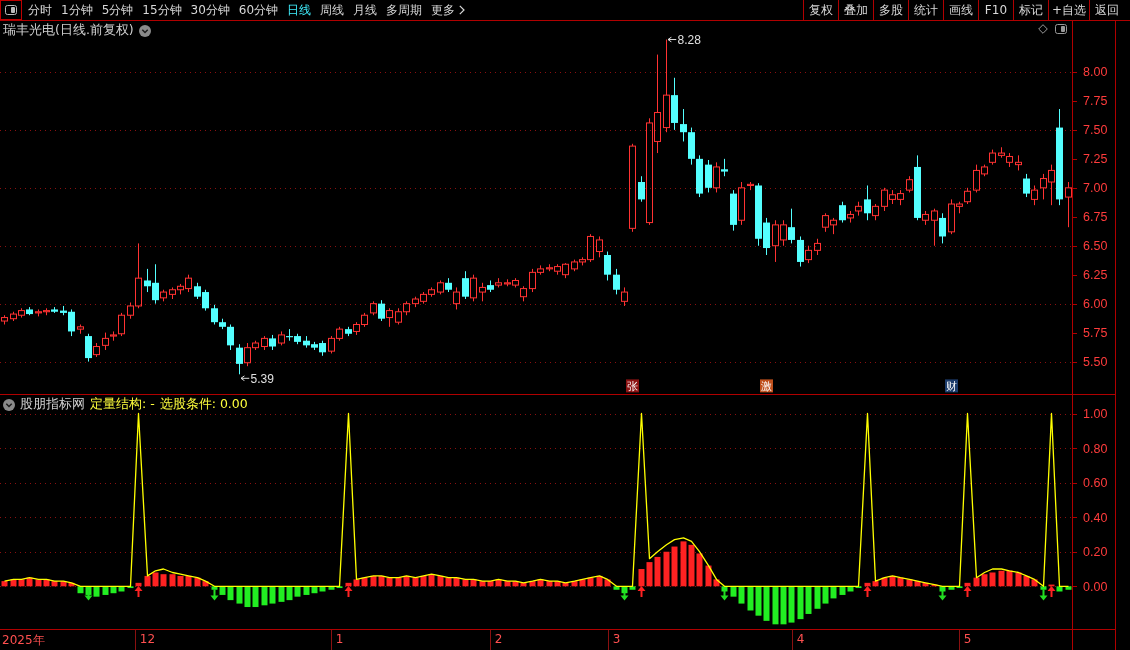  What do you see at coordinates (365, 10) in the screenshot?
I see `period-tab: 月线` at bounding box center [365, 10].